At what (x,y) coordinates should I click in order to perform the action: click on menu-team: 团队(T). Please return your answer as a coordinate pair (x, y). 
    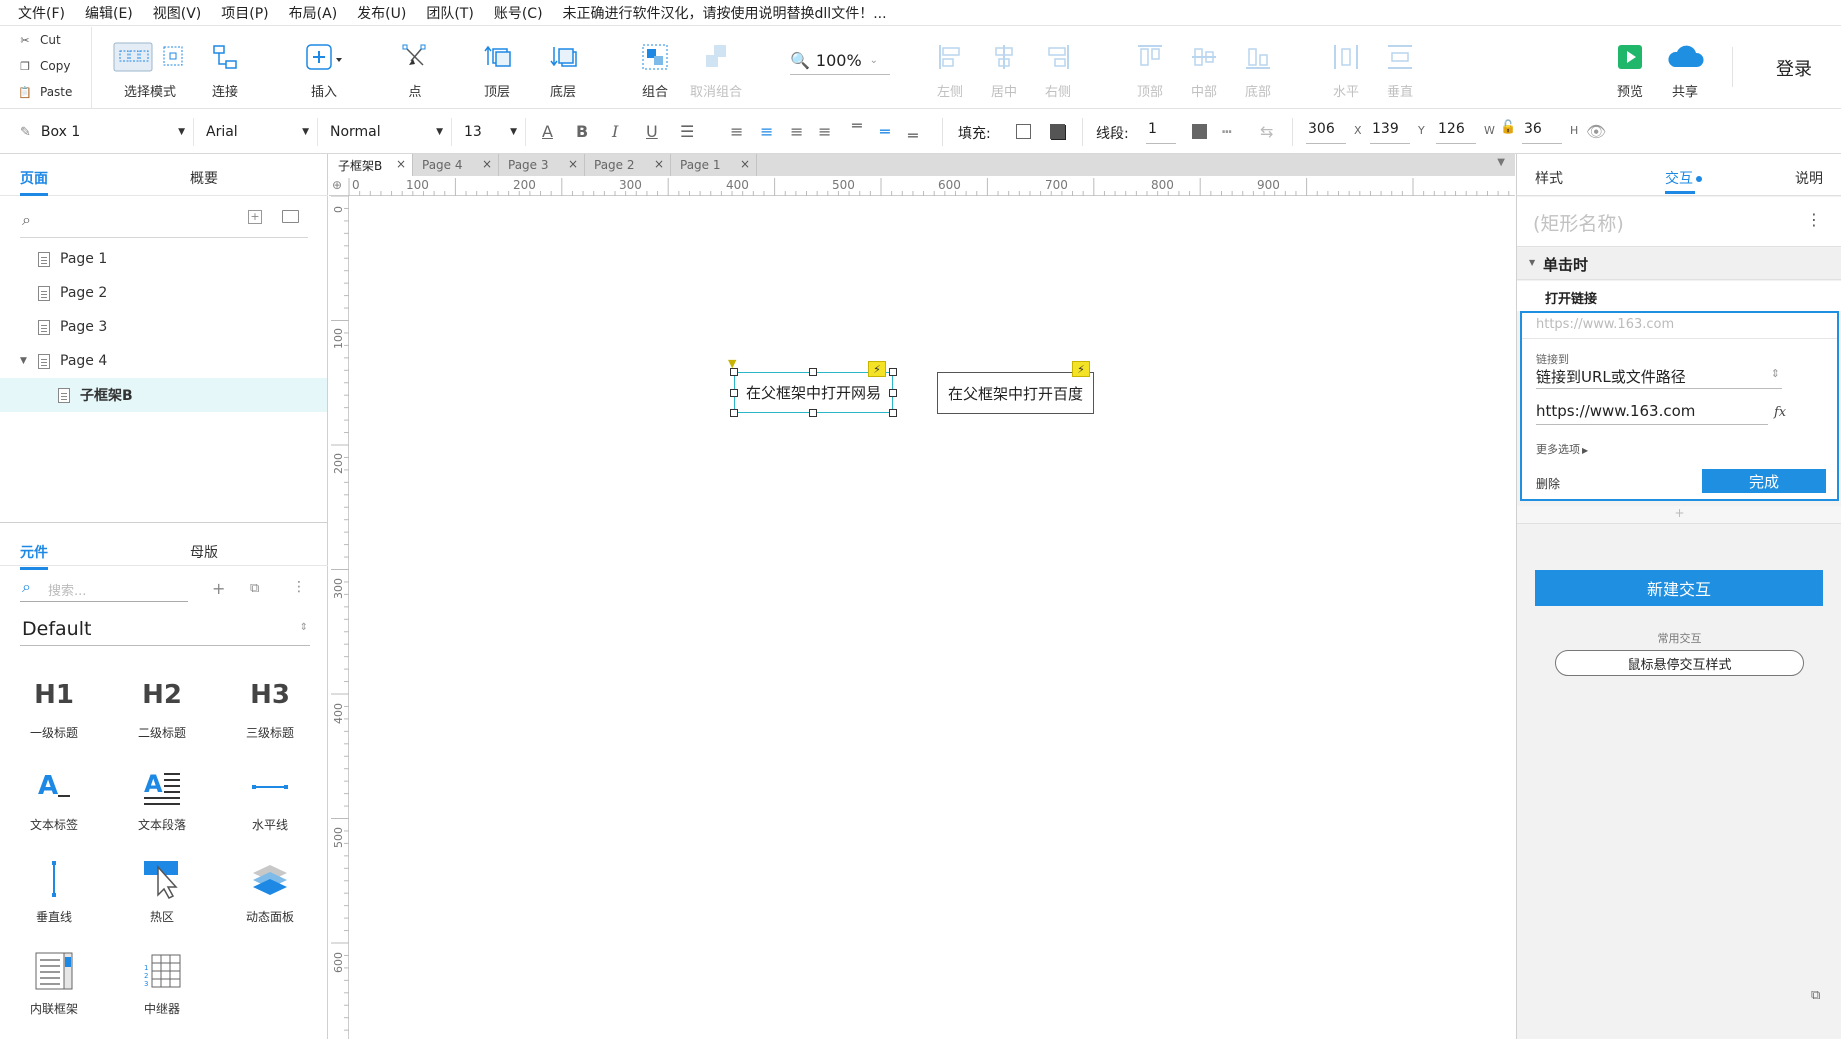
    Looking at the image, I should click on (449, 13).